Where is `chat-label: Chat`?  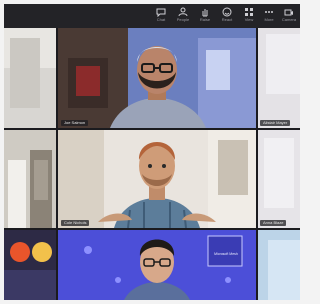 chat-label: Chat is located at coordinates (161, 19).